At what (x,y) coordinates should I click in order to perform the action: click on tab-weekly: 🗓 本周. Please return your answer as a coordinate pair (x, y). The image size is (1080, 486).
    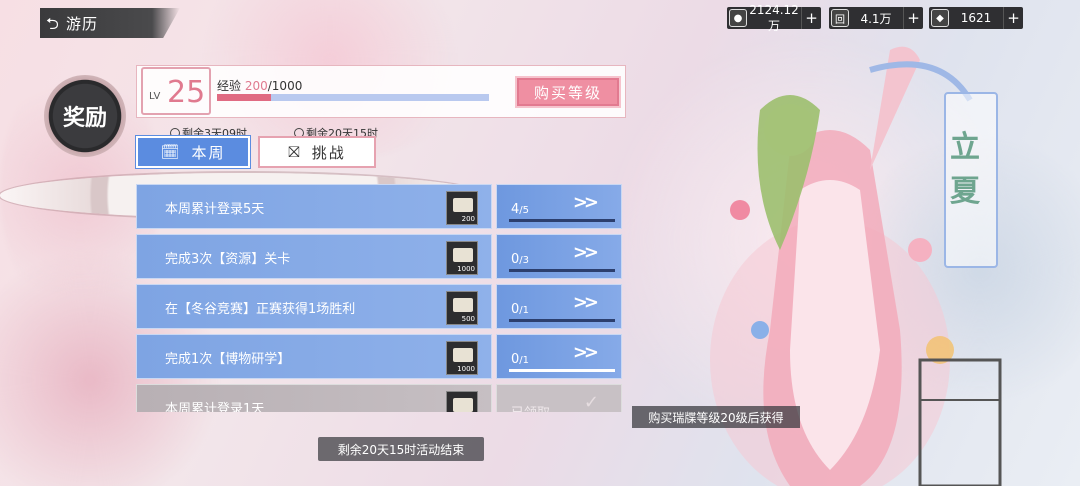
    Looking at the image, I should click on (193, 152).